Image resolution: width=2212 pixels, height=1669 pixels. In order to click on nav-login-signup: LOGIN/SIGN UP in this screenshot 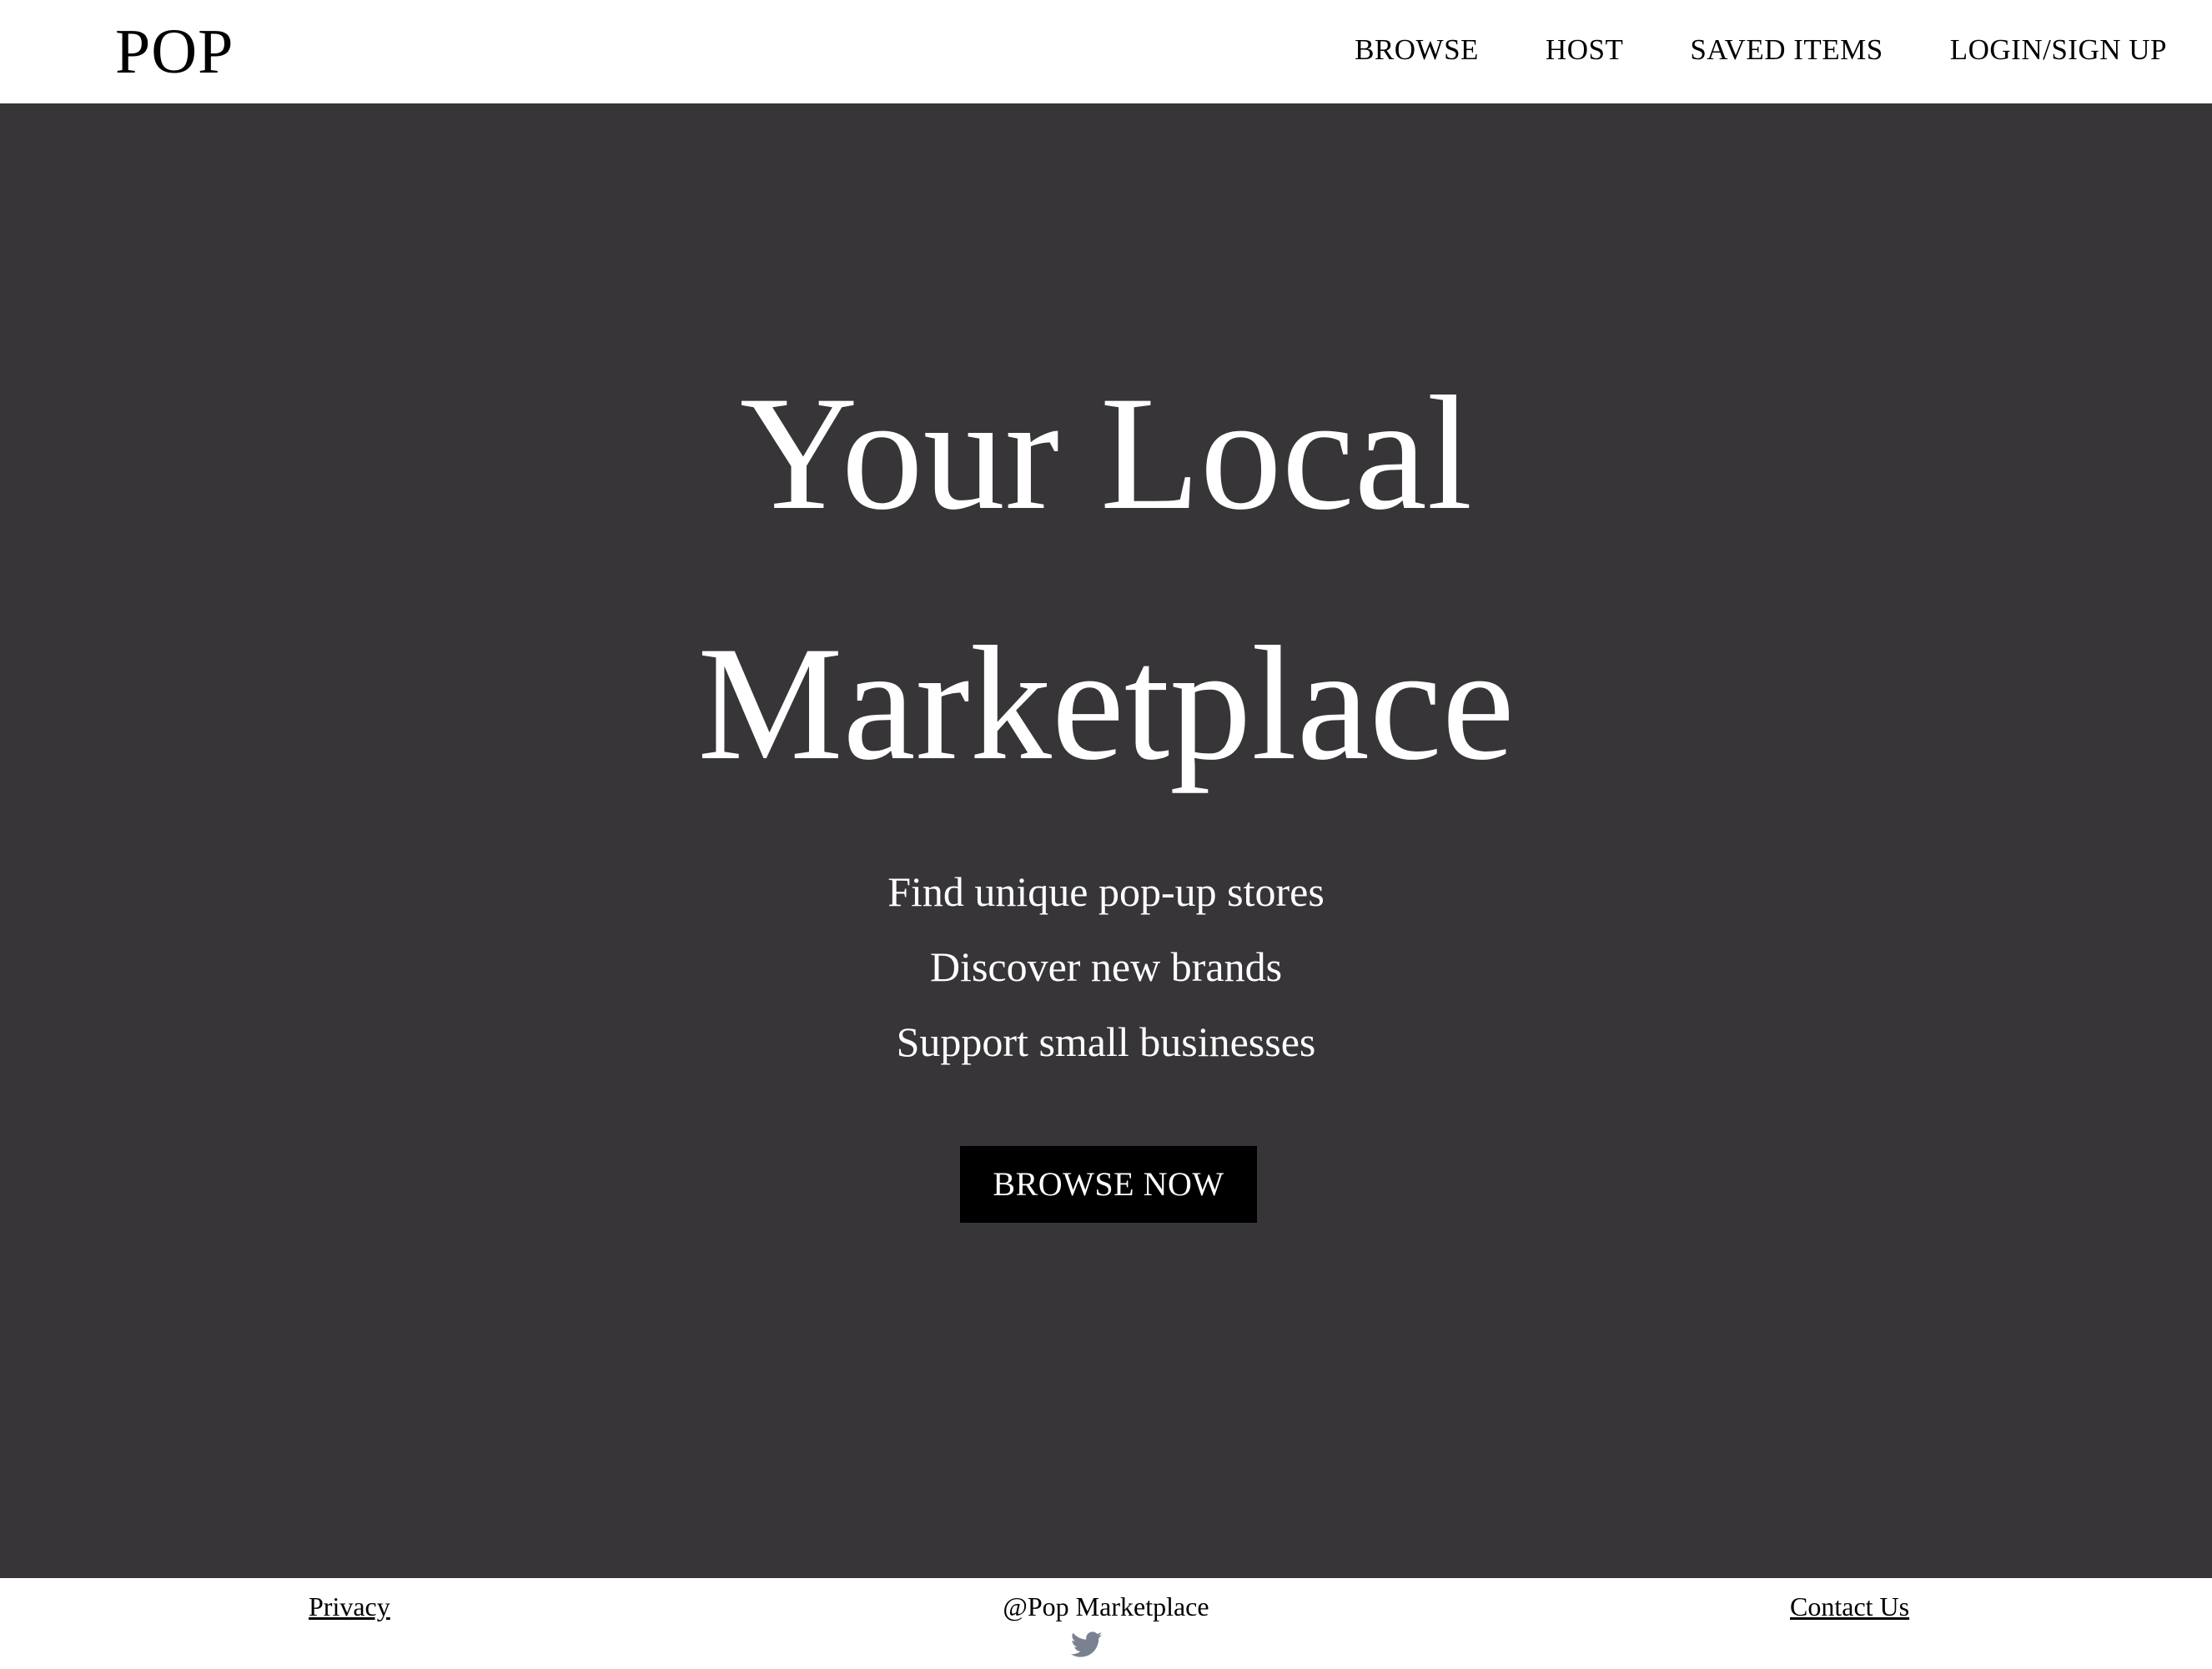, I will do `click(2058, 50)`.